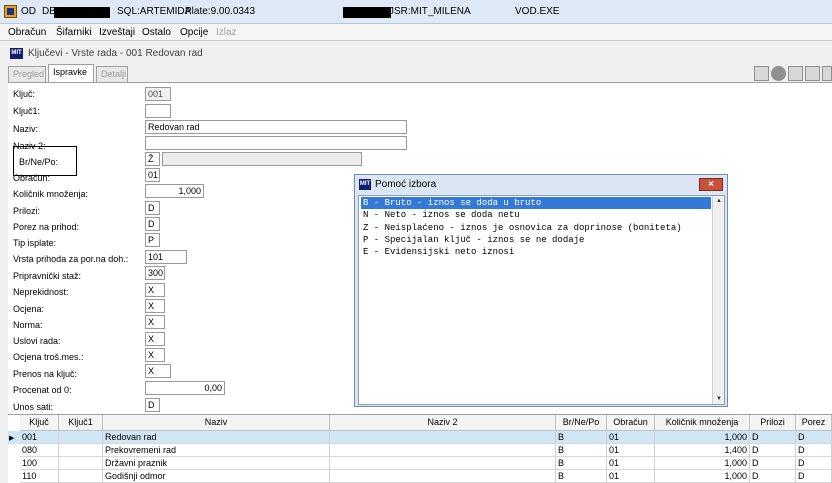 The image size is (832, 483). Describe the element at coordinates (152, 208) in the screenshot. I see `field-prilozi: D` at that location.